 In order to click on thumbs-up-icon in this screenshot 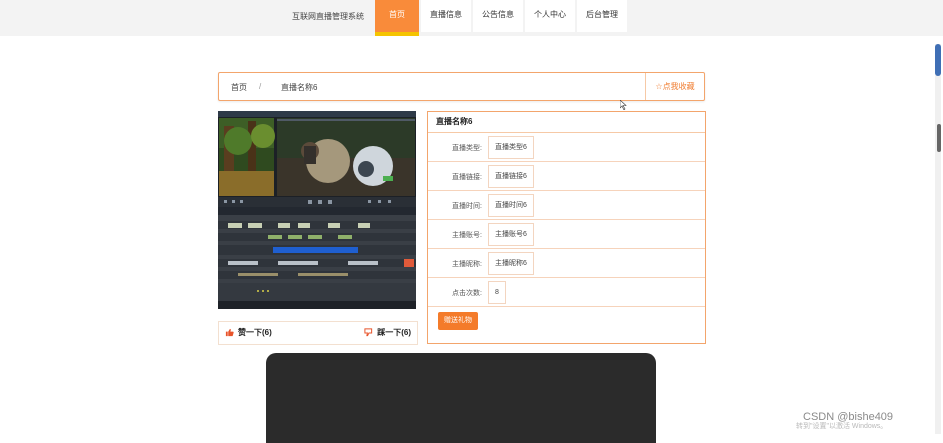, I will do `click(229, 332)`.